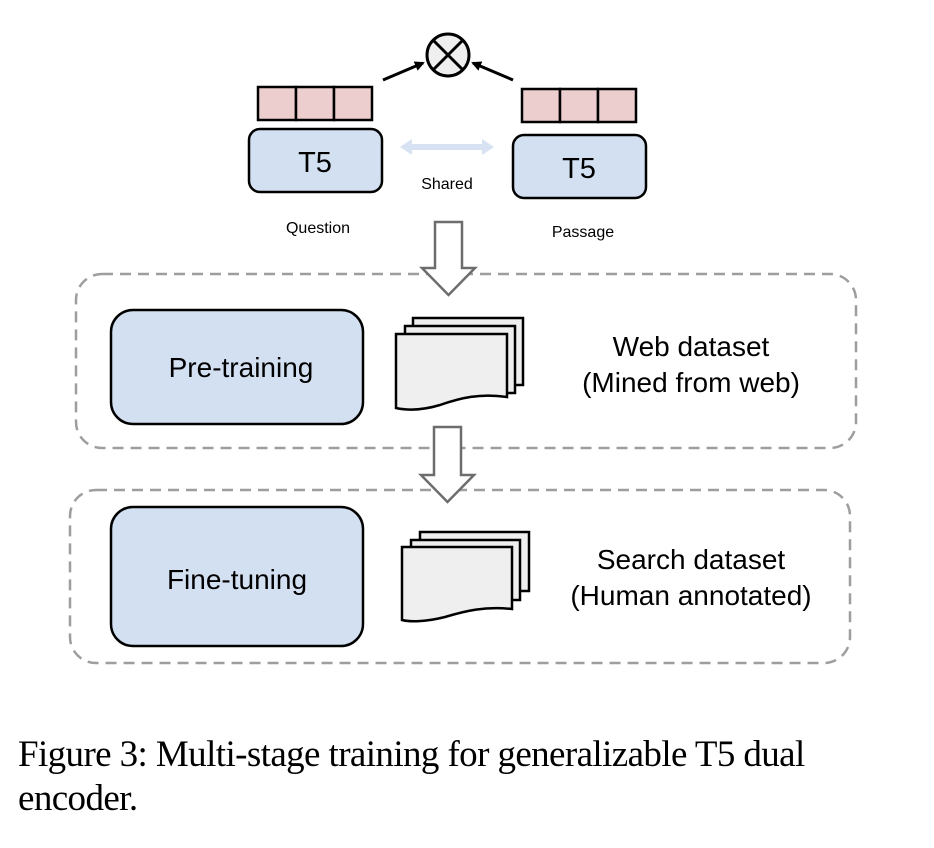 The height and width of the screenshot is (848, 934). I want to click on question-input-label: Question, so click(318, 228).